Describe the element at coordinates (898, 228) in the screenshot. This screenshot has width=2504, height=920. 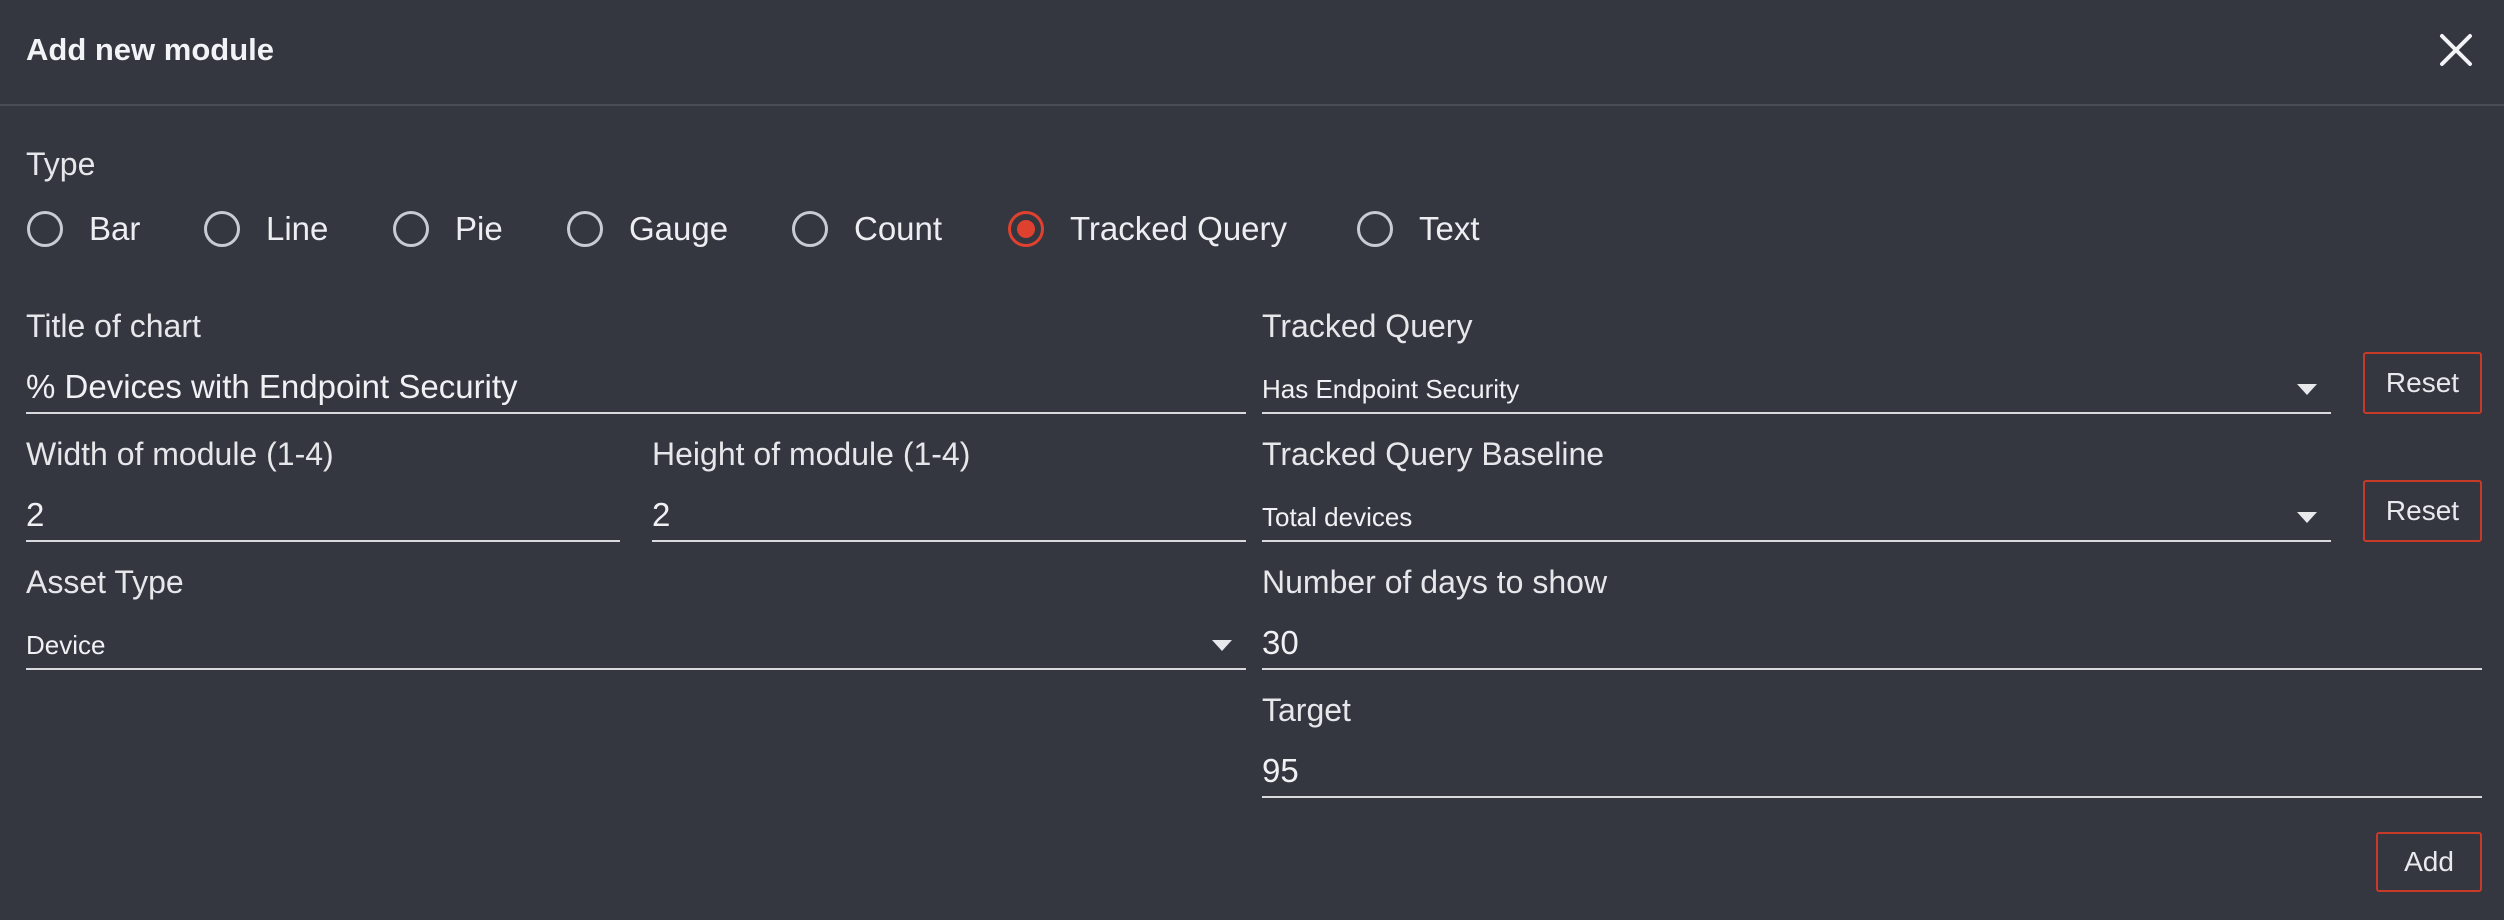
I see `radio-label-count: Count` at that location.